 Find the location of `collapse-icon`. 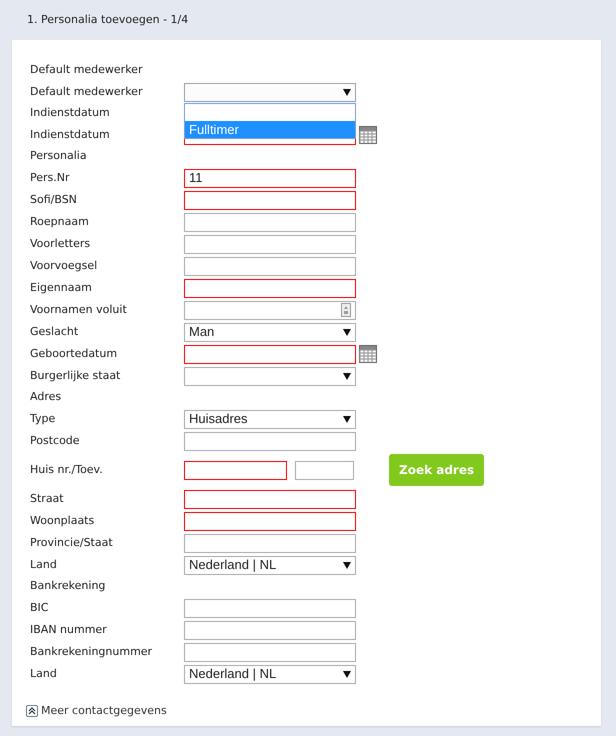

collapse-icon is located at coordinates (32, 711).